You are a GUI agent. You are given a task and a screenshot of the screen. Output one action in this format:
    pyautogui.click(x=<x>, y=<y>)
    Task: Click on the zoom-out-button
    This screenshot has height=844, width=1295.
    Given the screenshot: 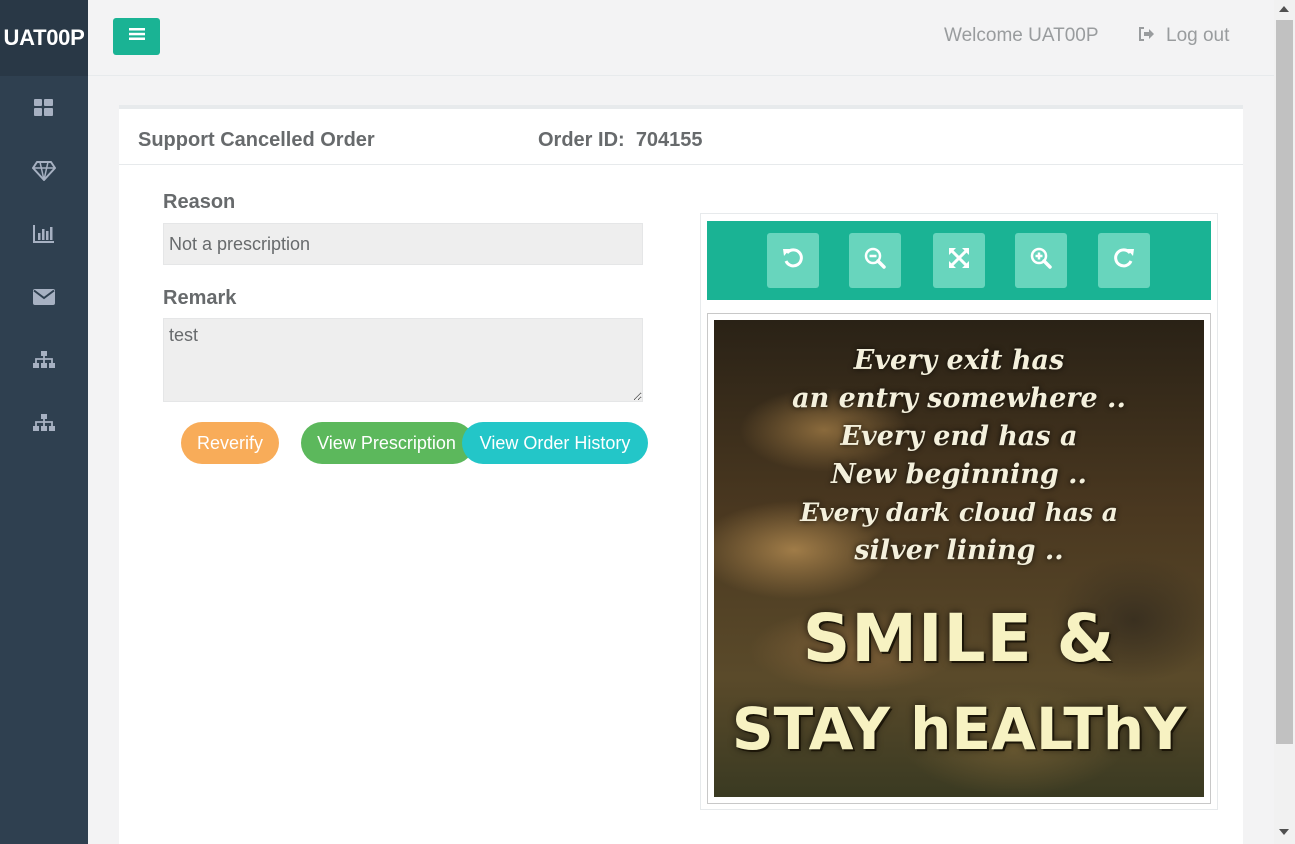 What is the action you would take?
    pyautogui.click(x=875, y=260)
    